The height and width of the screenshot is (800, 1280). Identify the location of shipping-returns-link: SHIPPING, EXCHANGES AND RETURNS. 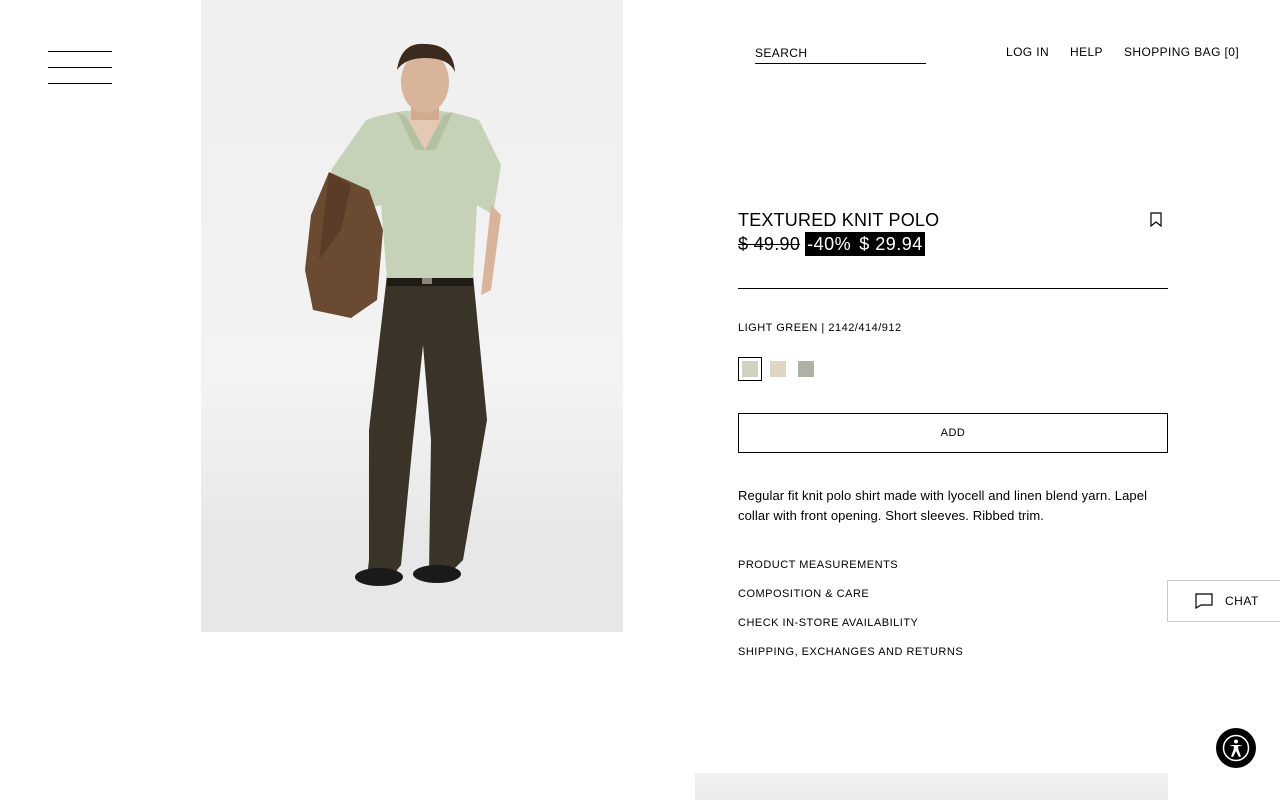
(850, 652).